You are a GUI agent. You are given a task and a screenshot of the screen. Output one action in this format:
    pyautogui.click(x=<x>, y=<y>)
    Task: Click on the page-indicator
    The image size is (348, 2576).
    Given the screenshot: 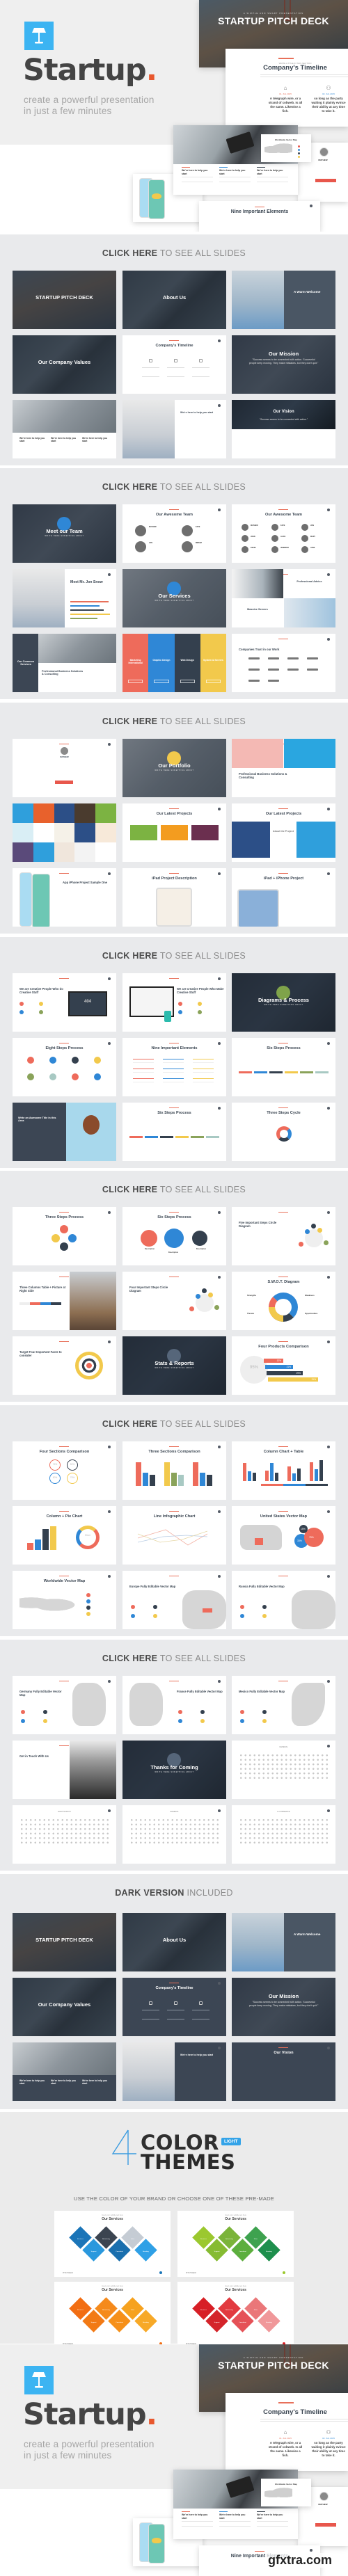 What is the action you would take?
    pyautogui.click(x=284, y=2272)
    